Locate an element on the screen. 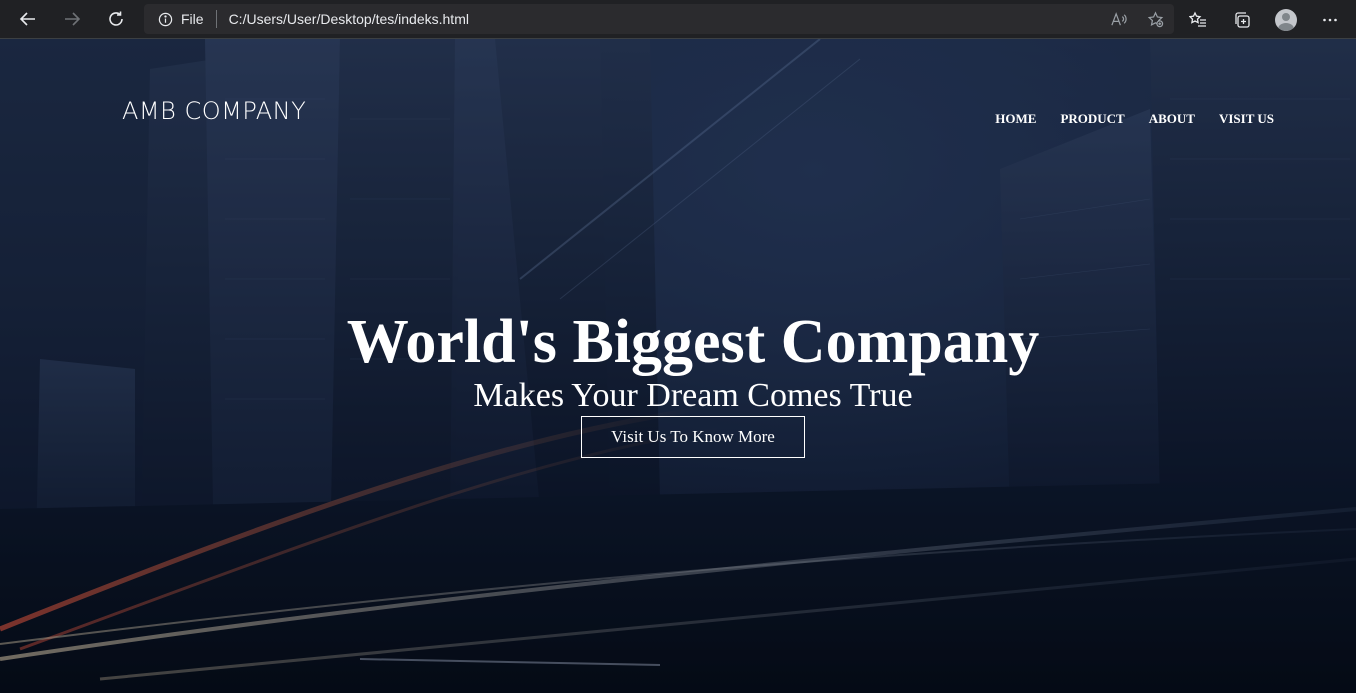 The image size is (1356, 693). site-info-label: File is located at coordinates (192, 19).